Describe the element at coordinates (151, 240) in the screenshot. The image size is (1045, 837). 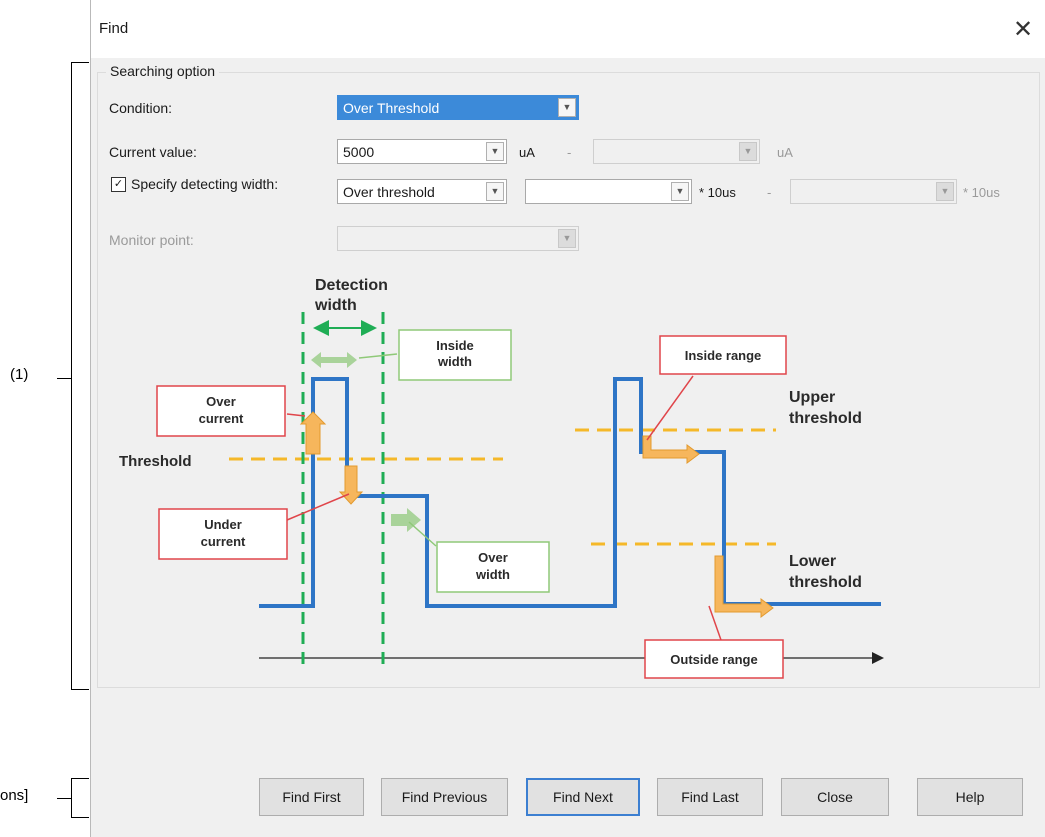
I see `monitor-point-label: Monitor point:` at that location.